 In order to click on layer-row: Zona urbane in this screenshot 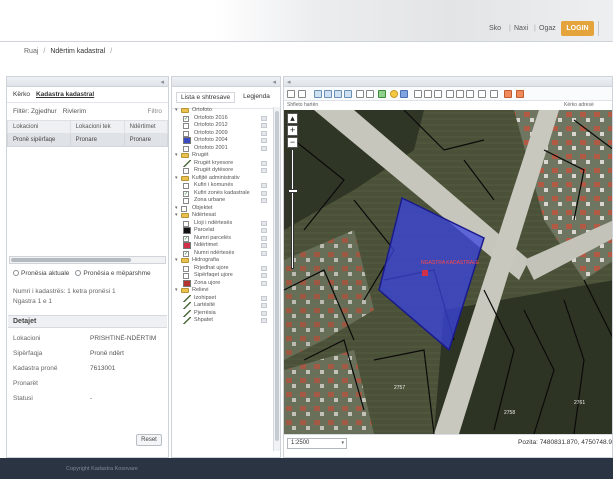, I will do `click(222, 201)`.